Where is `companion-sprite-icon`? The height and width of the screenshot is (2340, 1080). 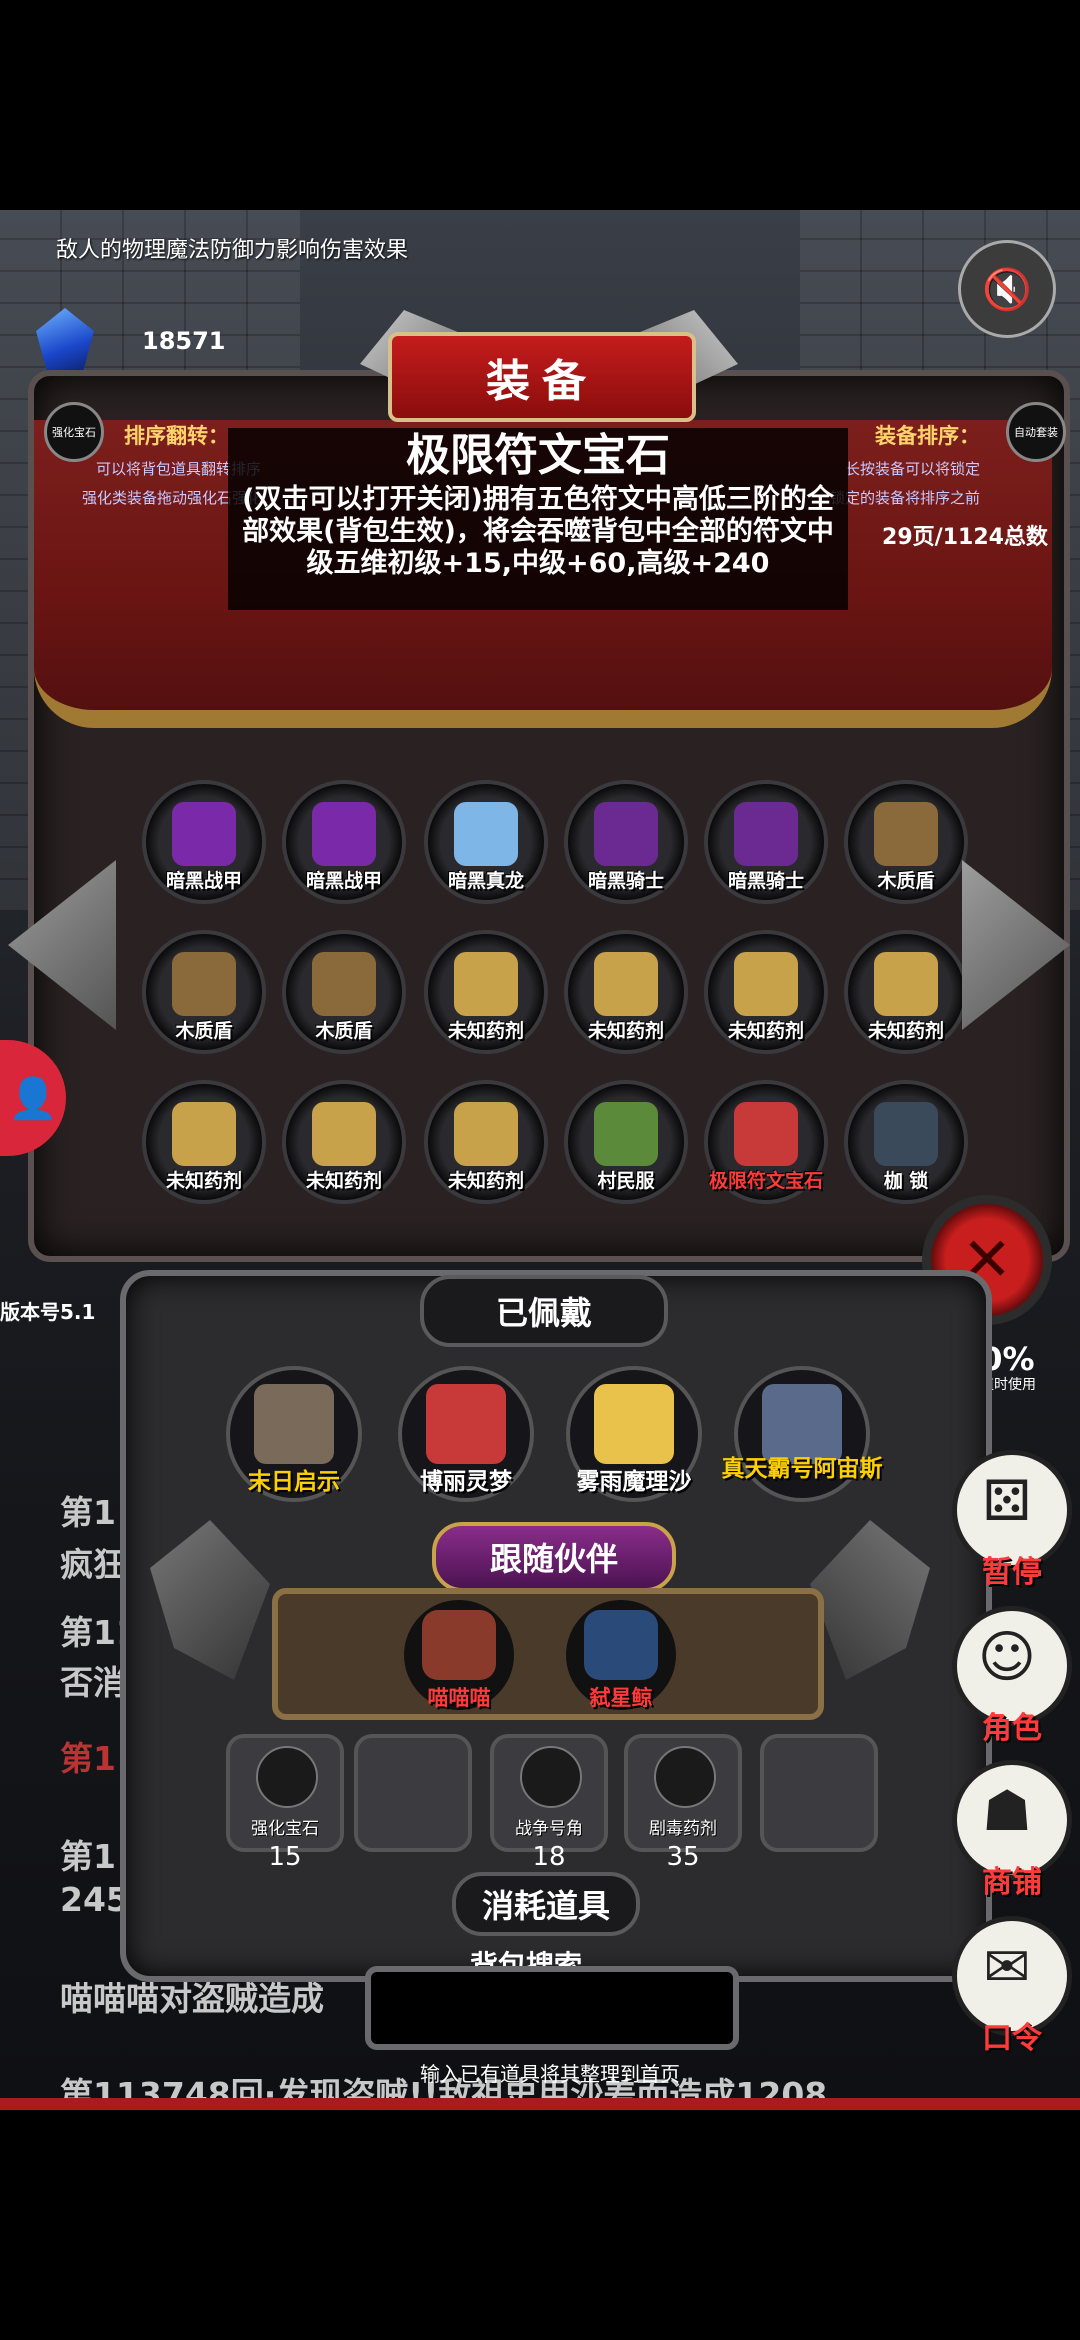
companion-sprite-icon is located at coordinates (621, 1645).